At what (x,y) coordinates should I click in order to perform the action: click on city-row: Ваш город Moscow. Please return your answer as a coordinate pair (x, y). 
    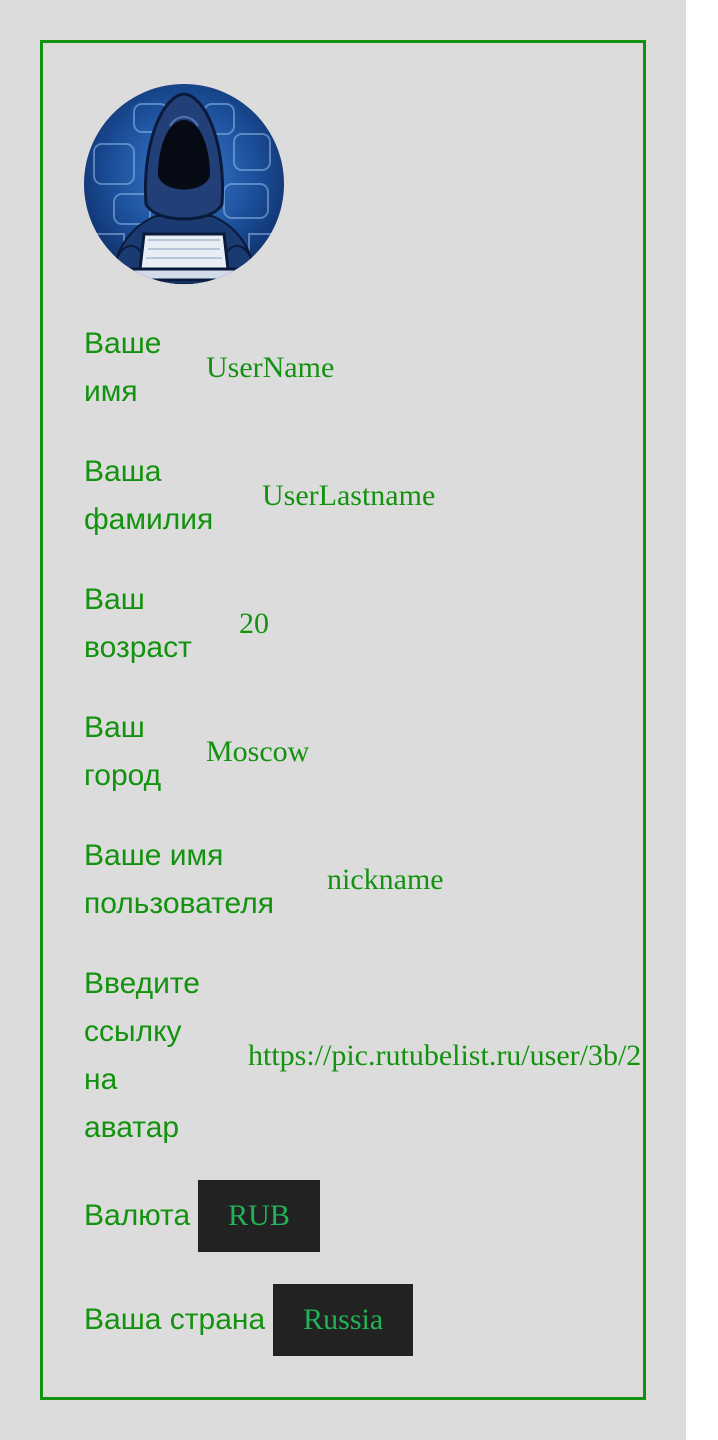
    Looking at the image, I should click on (196, 752).